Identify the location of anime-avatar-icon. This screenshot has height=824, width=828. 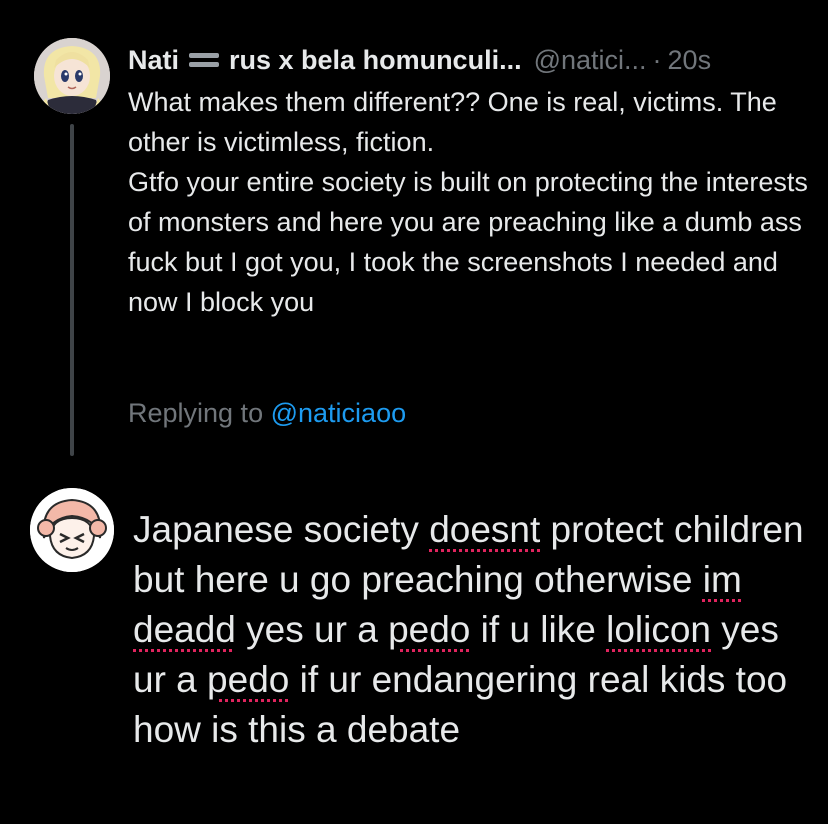
(72, 76).